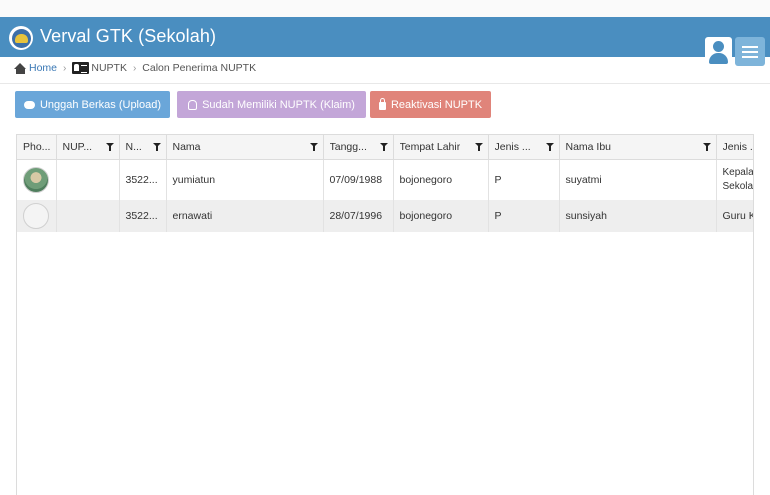 The height and width of the screenshot is (495, 770). What do you see at coordinates (358, 179) in the screenshot?
I see `cell-tanggal-lahir: 07/09/1988` at bounding box center [358, 179].